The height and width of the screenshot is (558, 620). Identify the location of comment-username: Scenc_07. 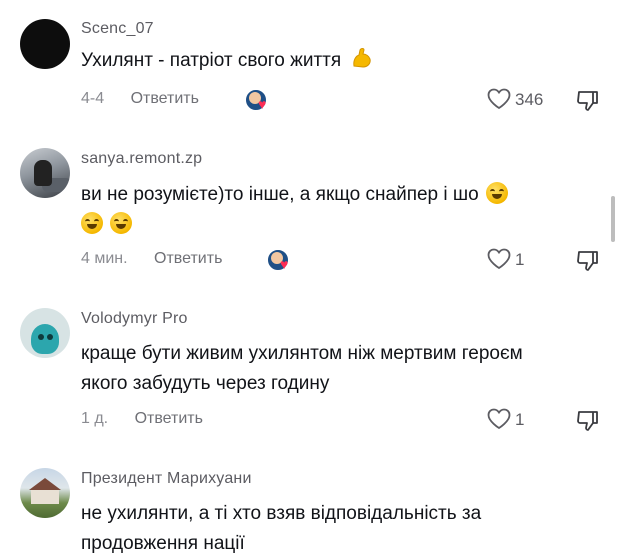
(117, 29).